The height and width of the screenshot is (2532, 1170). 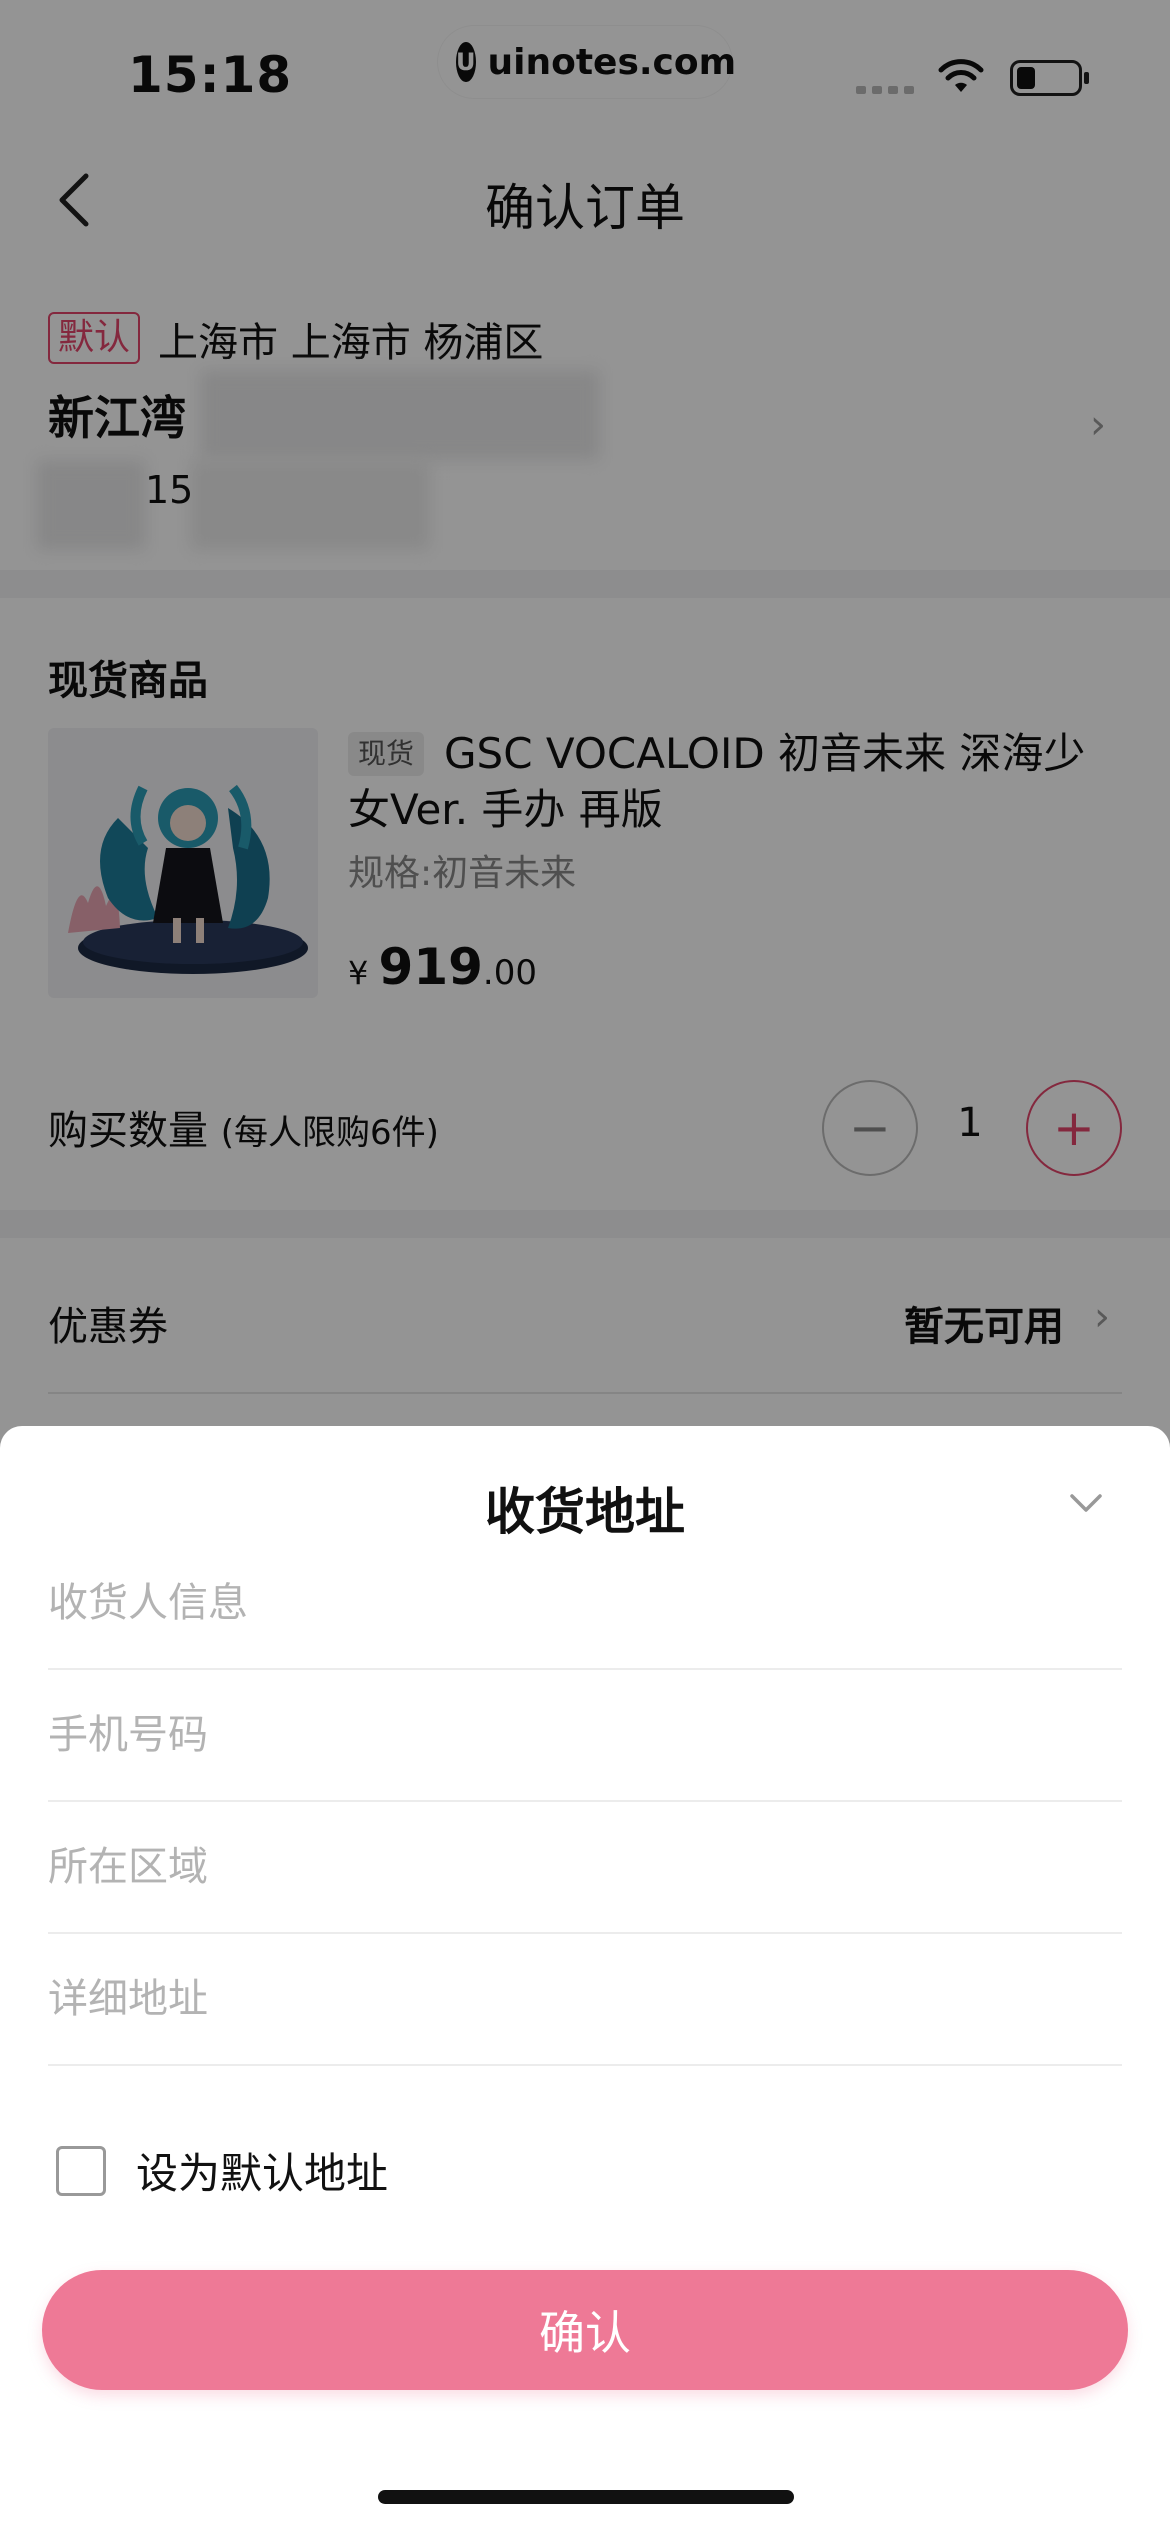 I want to click on phone-number-field, so click(x=585, y=1736).